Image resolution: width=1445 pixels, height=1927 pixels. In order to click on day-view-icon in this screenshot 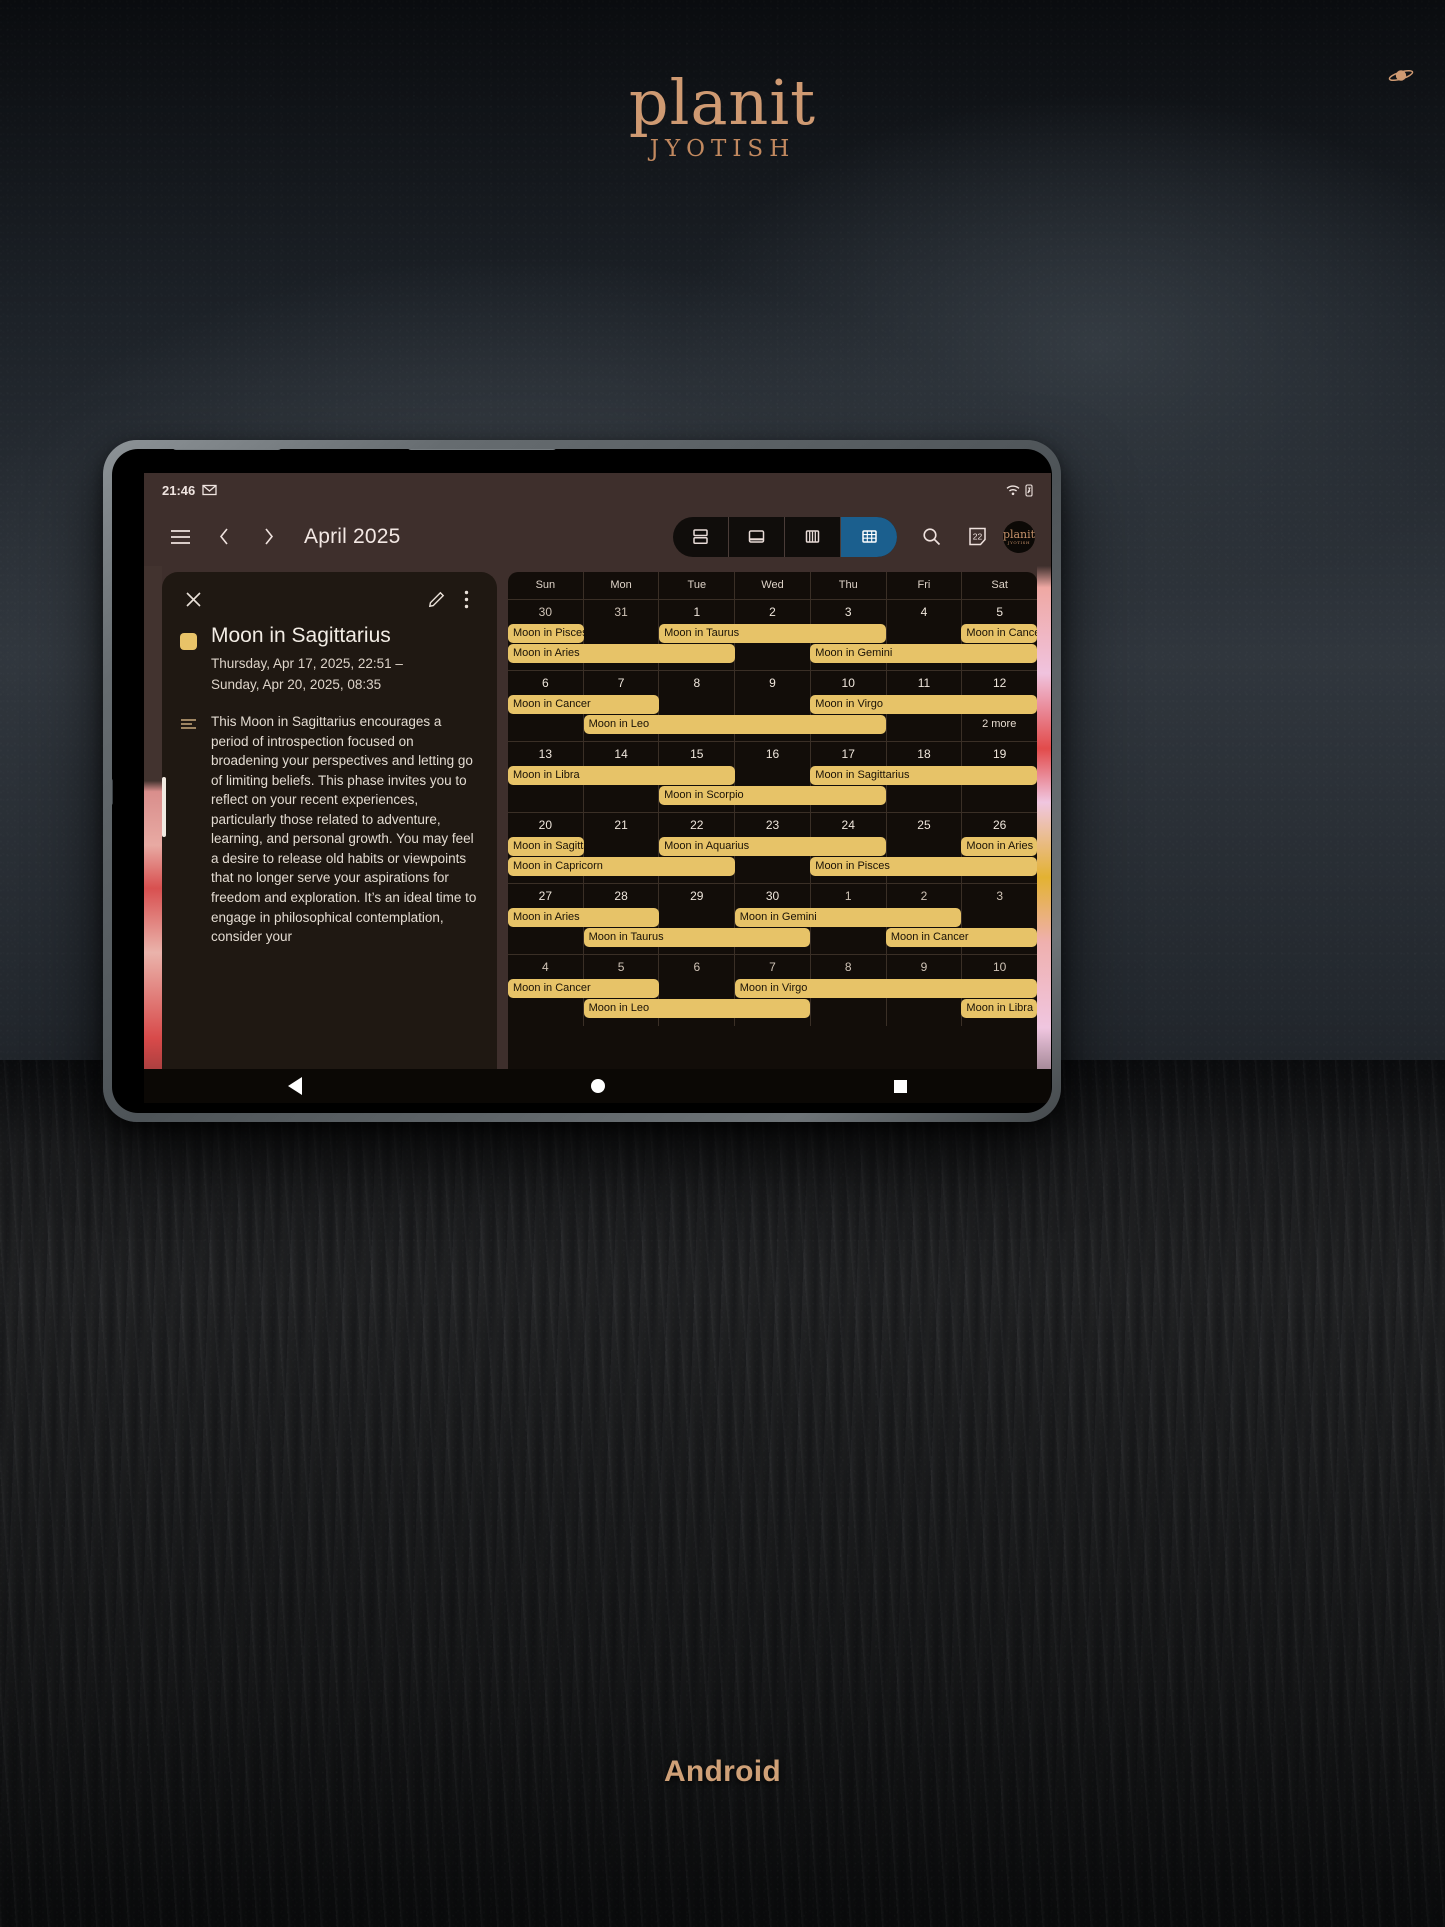, I will do `click(756, 536)`.